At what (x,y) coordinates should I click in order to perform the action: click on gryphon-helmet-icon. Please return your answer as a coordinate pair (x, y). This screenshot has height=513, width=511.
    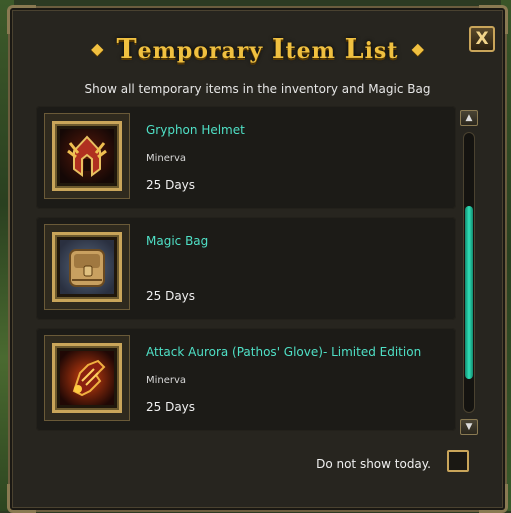
    Looking at the image, I should click on (87, 156).